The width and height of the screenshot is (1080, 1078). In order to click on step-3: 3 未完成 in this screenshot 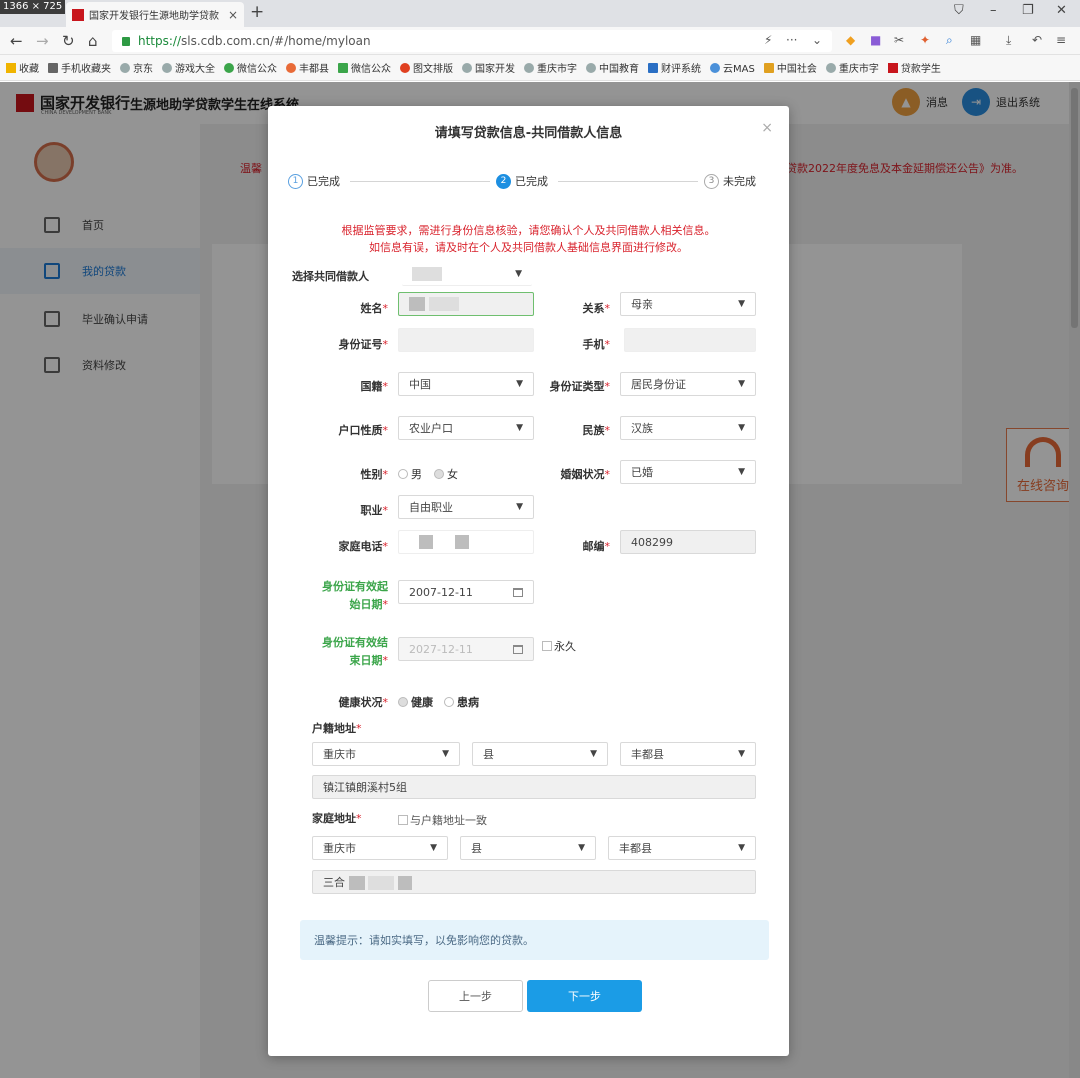, I will do `click(730, 181)`.